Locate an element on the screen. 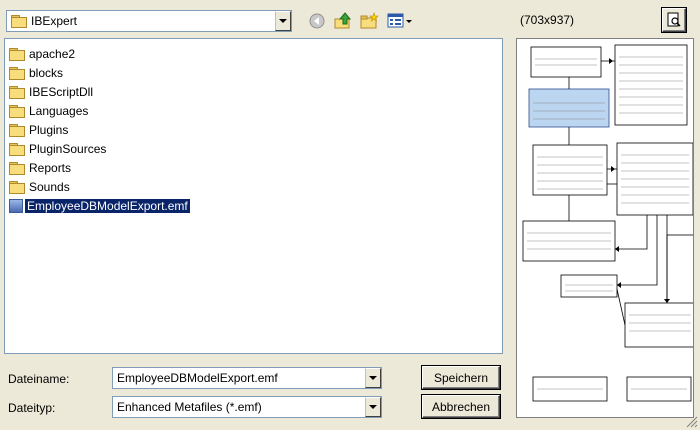 The height and width of the screenshot is (430, 700). list-item-label: IBEScriptDll is located at coordinates (61, 92).